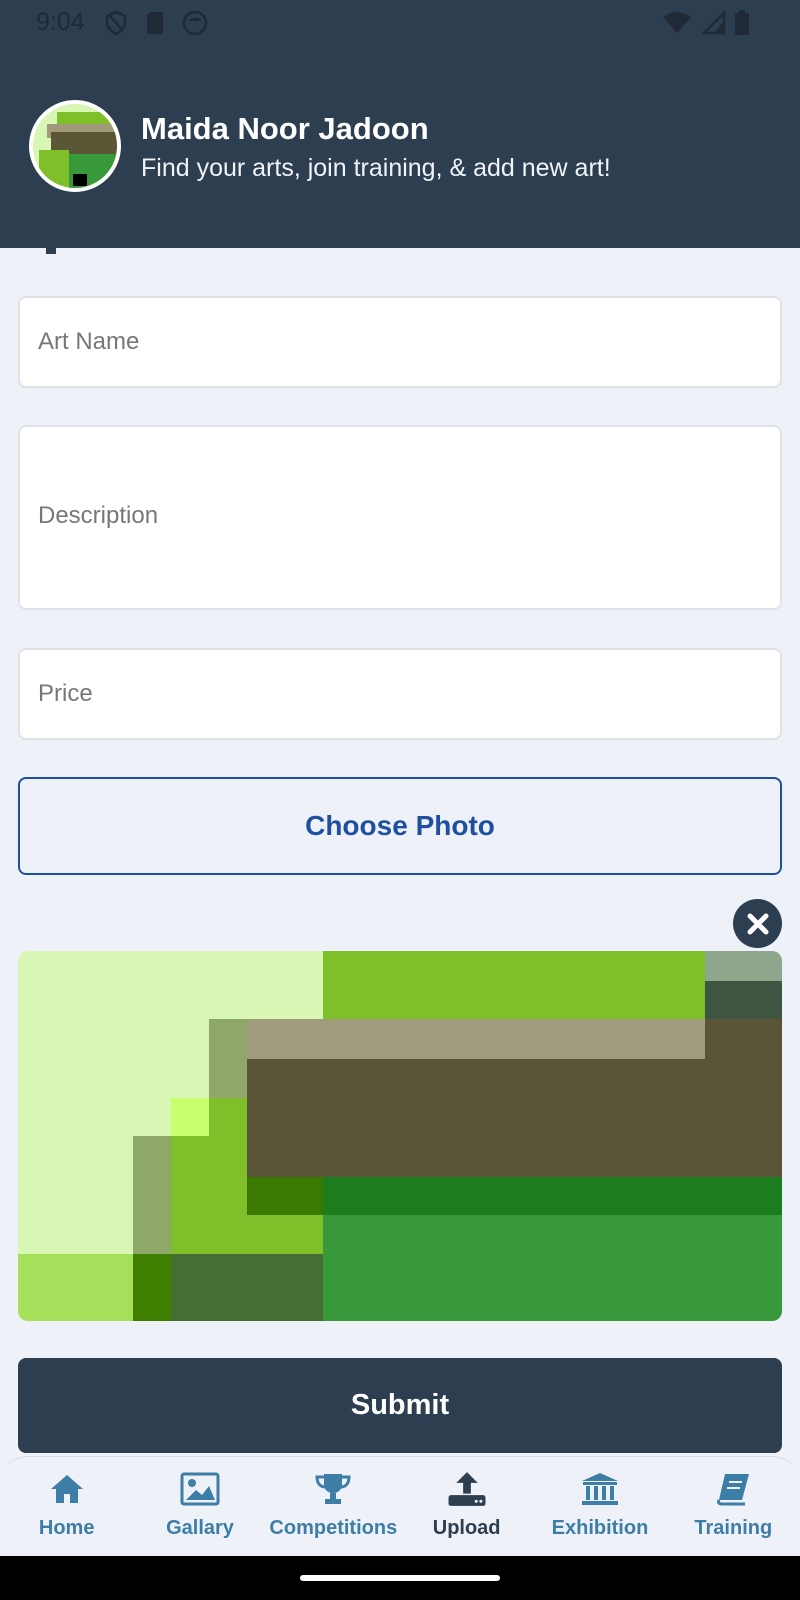 This screenshot has width=800, height=1600. I want to click on image-icon, so click(200, 1489).